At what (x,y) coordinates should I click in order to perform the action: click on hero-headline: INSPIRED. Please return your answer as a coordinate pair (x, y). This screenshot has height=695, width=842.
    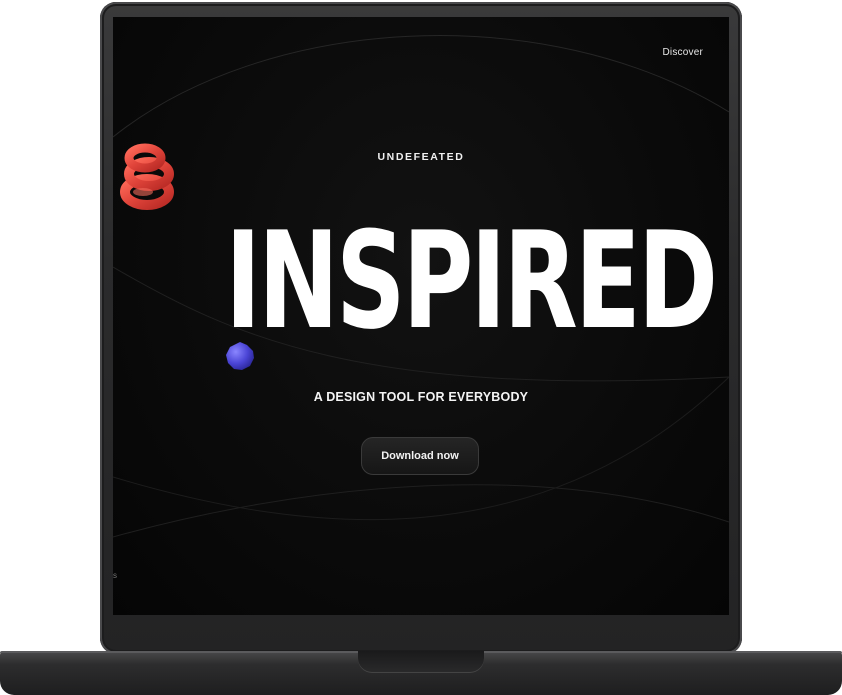
    Looking at the image, I should click on (471, 281).